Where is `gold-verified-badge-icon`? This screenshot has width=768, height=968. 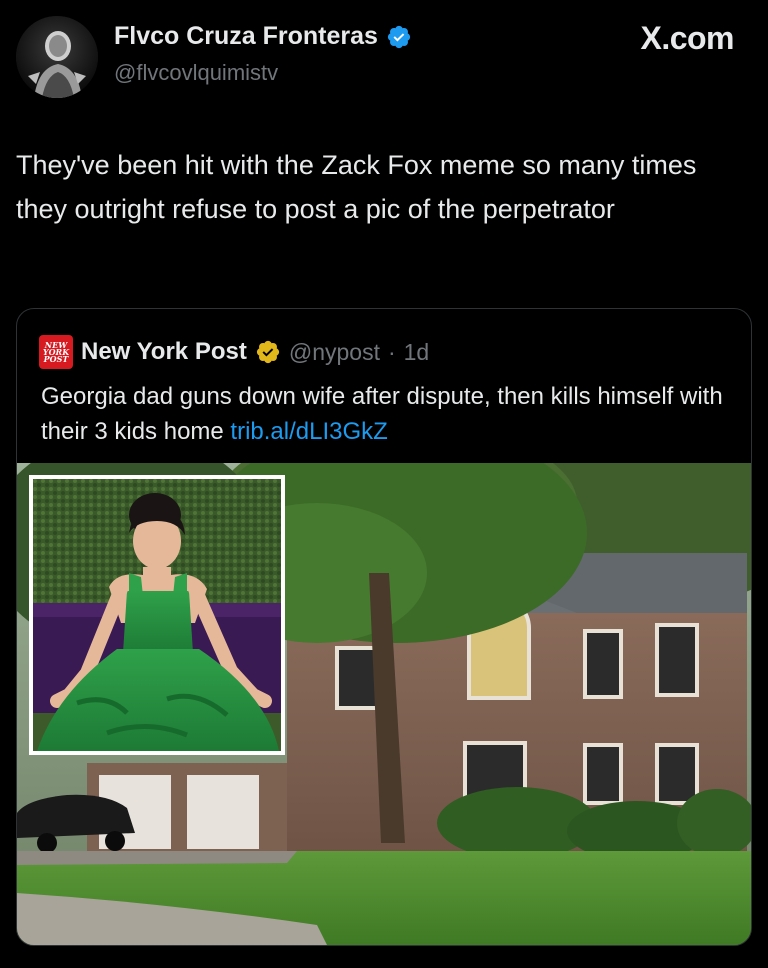 gold-verified-badge-icon is located at coordinates (267, 352).